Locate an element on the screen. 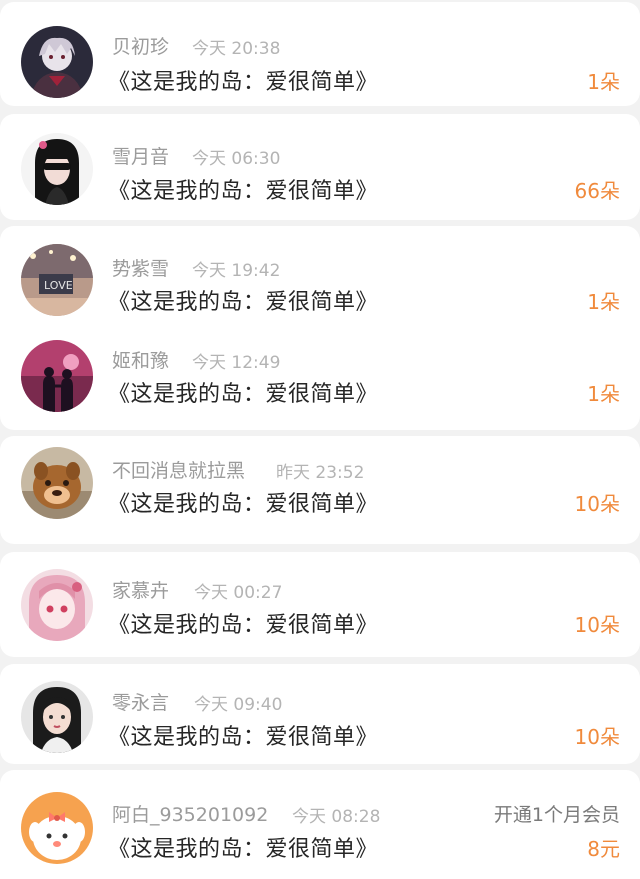 The height and width of the screenshot is (879, 640). gift-amount: 8元 is located at coordinates (603, 849).